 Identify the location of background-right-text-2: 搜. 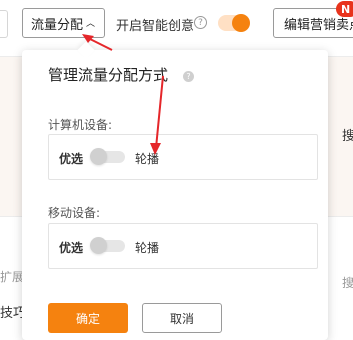
(347, 283).